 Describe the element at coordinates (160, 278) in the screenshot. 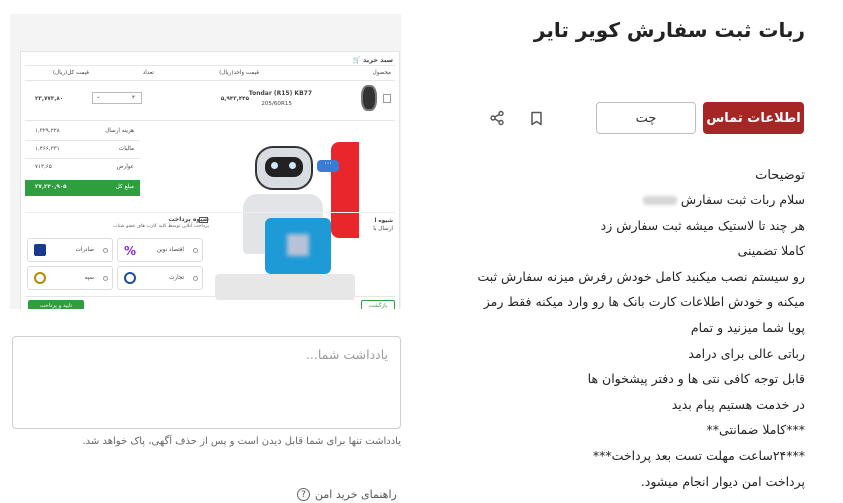

I see `bank-option: تجارت` at that location.